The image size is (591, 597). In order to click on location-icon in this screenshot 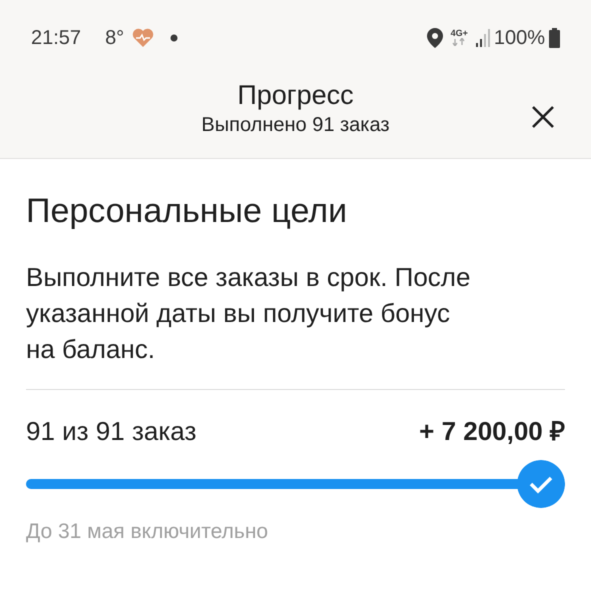, I will do `click(434, 38)`.